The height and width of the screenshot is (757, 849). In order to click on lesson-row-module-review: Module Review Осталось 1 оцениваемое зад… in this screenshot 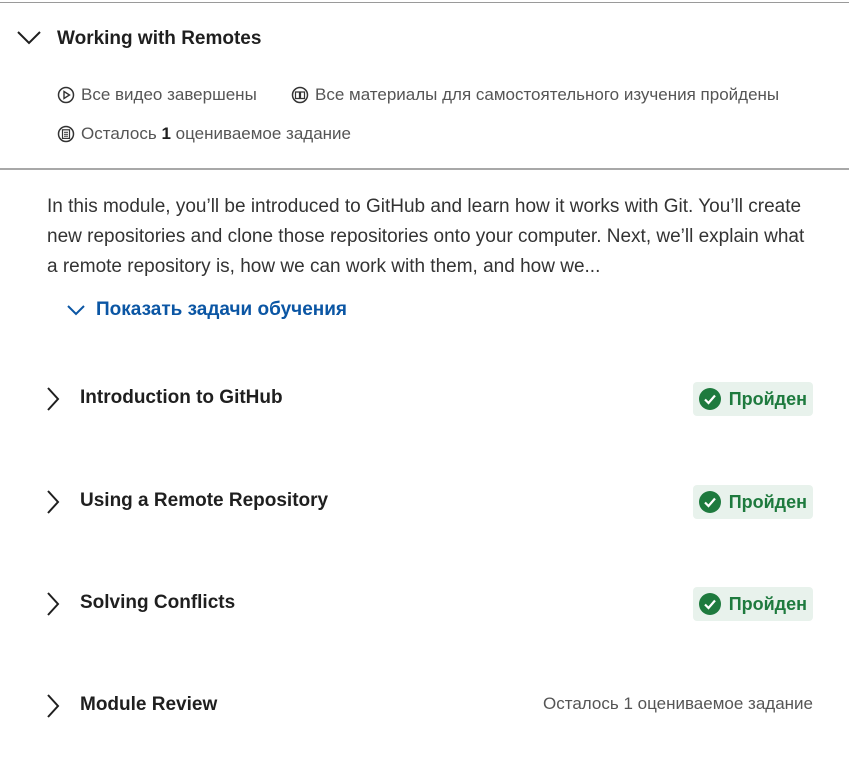, I will do `click(424, 706)`.